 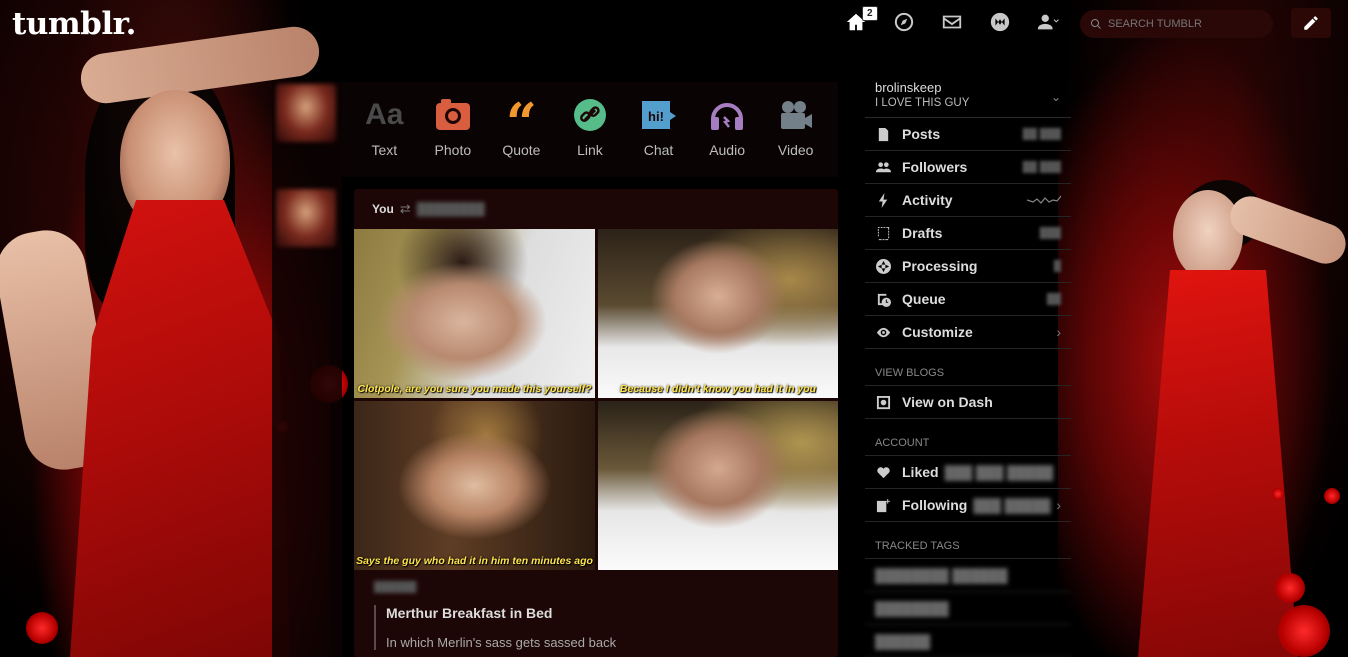 What do you see at coordinates (968, 641) in the screenshot?
I see `tracked-tag-blurred: ██████` at bounding box center [968, 641].